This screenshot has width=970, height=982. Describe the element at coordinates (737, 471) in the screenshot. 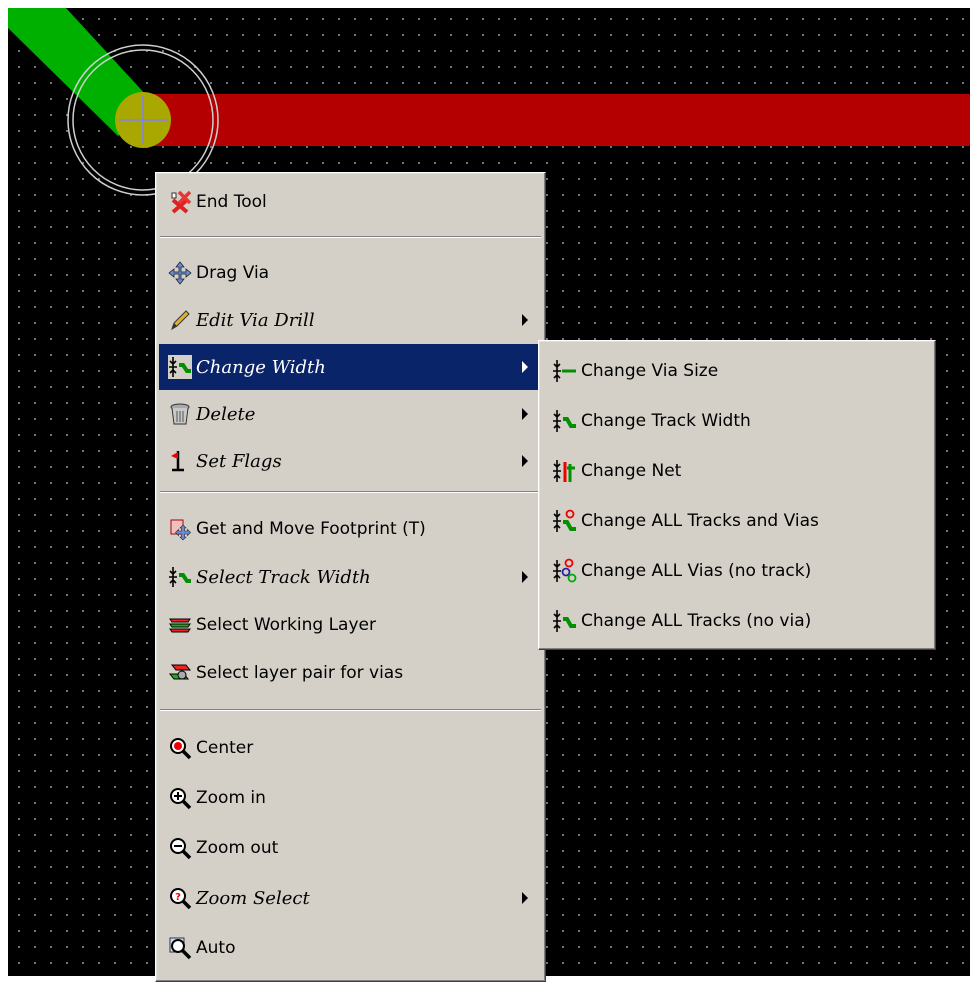

I see `submenu-item-change-net: Change Net` at that location.